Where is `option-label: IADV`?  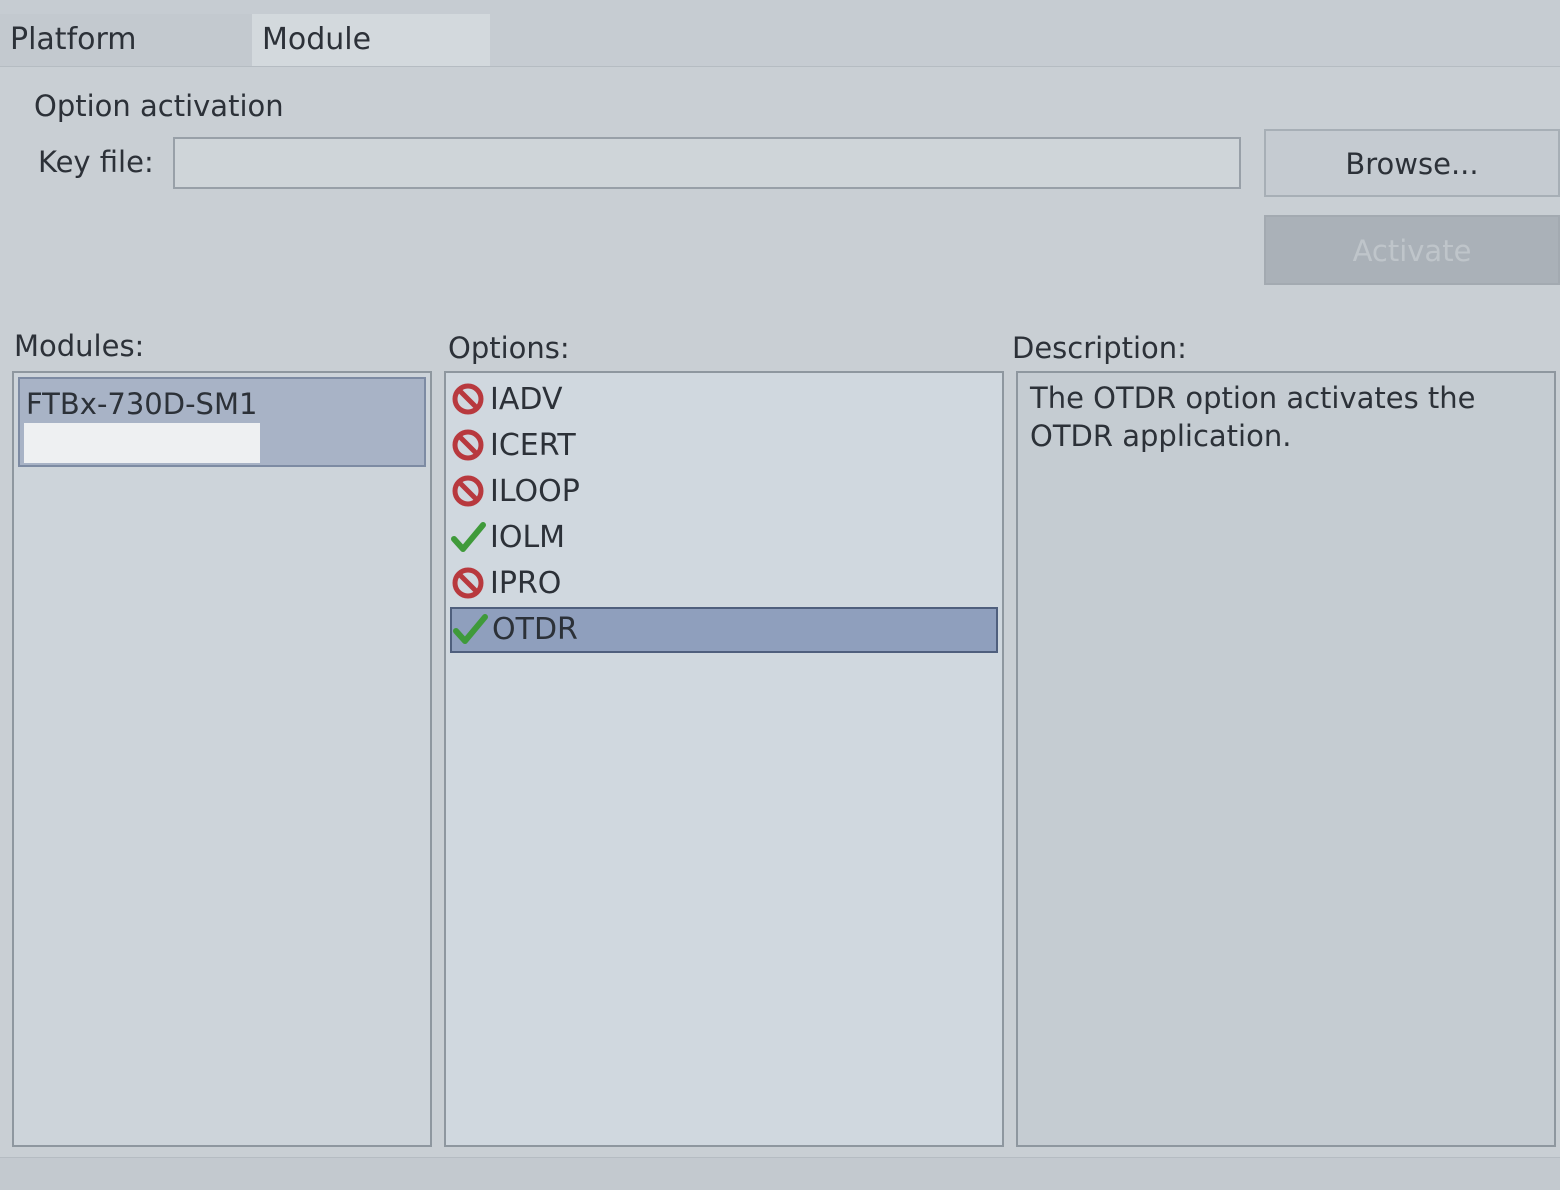
option-label: IADV is located at coordinates (526, 399).